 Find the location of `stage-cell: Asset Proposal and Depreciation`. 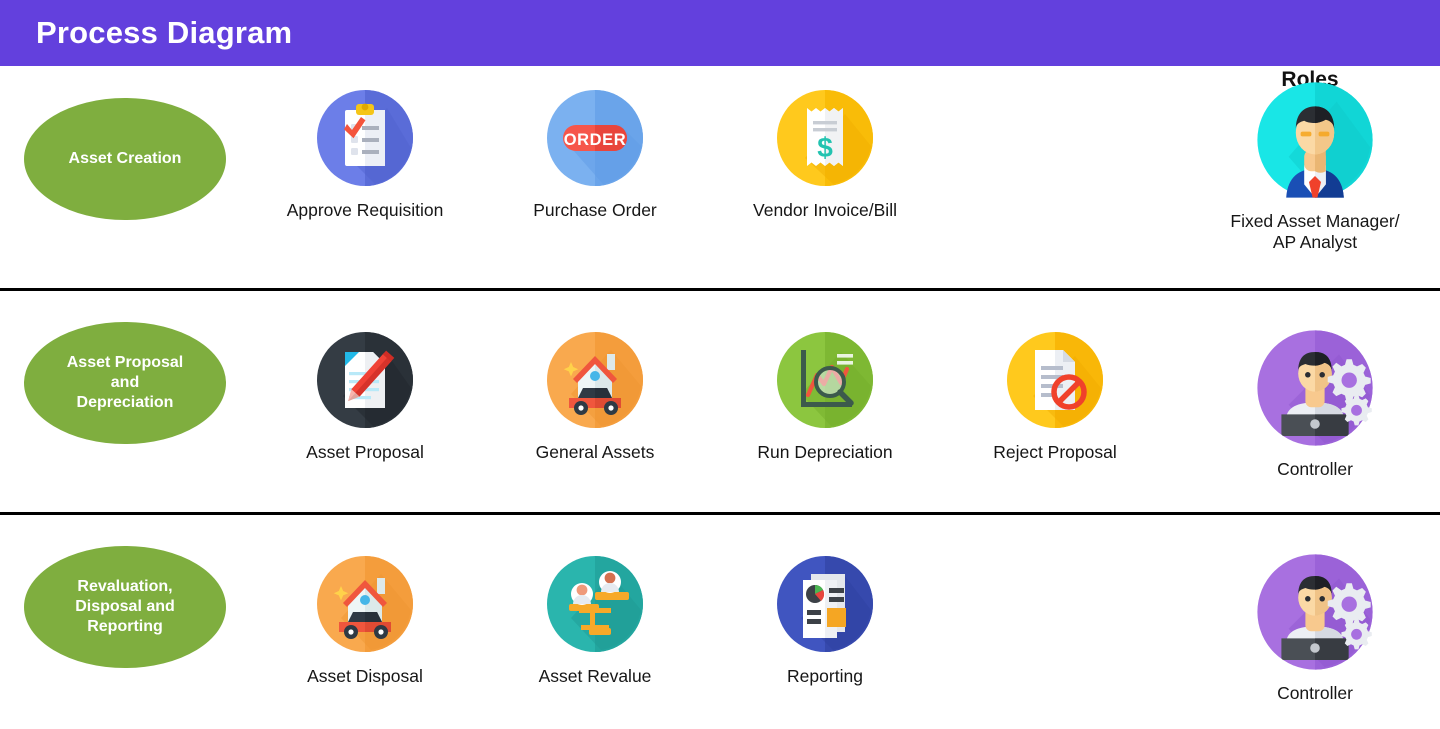

stage-cell: Asset Proposal and Depreciation is located at coordinates (125, 378).